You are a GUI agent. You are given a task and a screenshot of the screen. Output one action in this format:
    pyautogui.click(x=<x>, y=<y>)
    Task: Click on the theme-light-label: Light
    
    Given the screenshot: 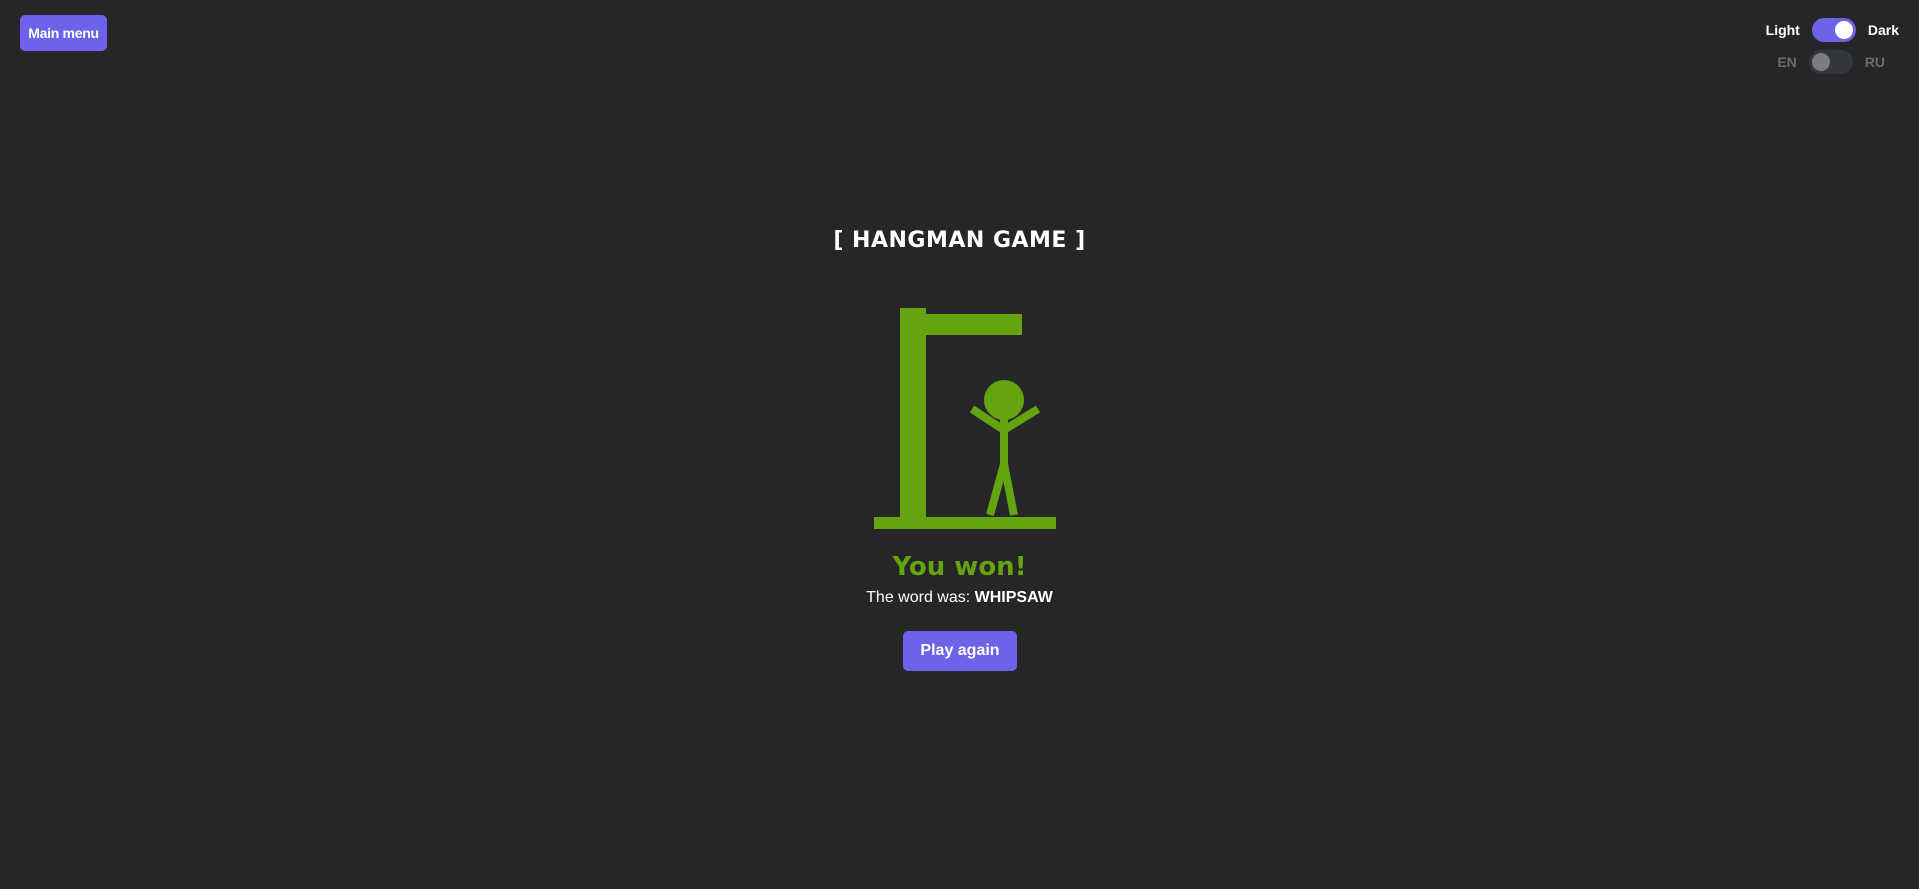 What is the action you would take?
    pyautogui.click(x=1782, y=30)
    